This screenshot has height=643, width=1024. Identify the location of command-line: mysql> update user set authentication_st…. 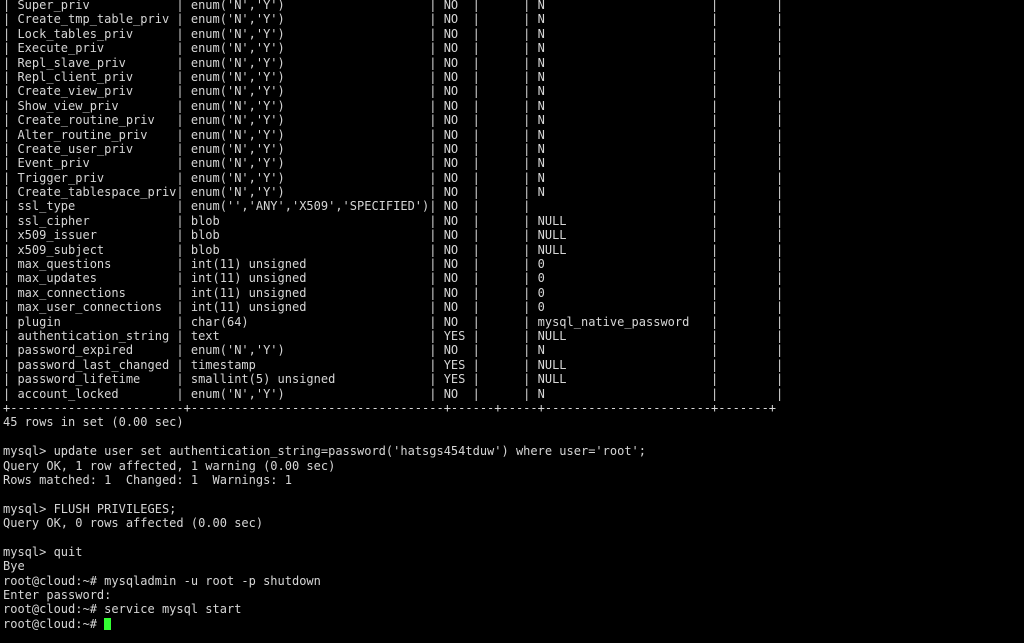
(393, 451).